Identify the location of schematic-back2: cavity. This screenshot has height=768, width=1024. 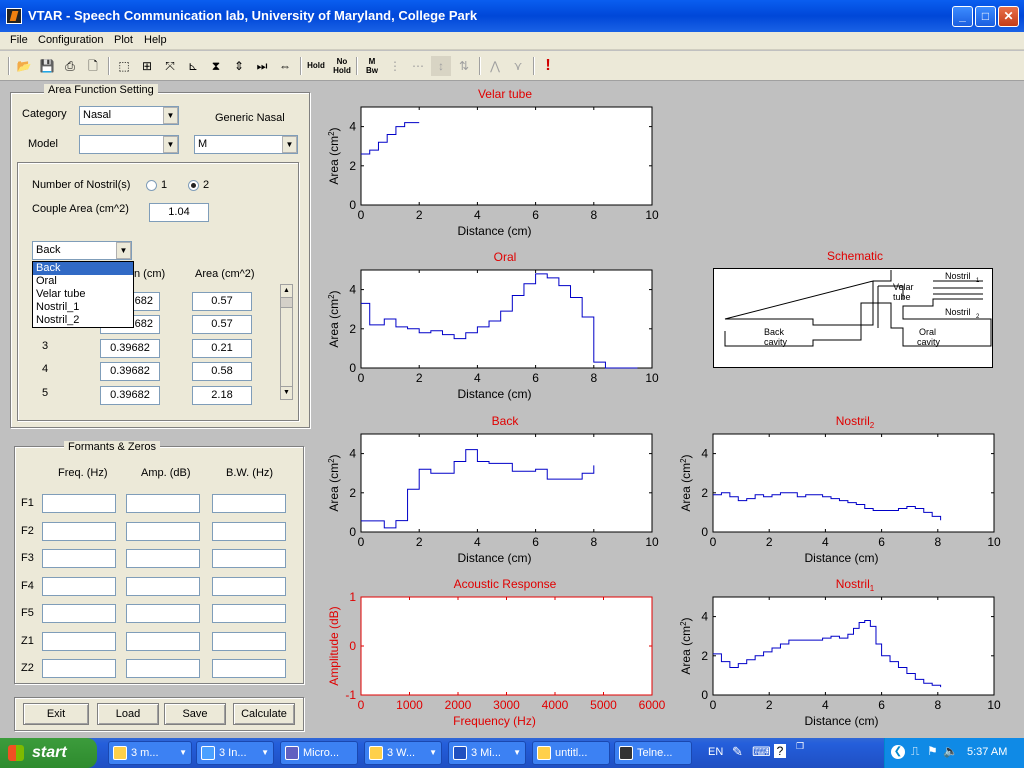
(776, 342).